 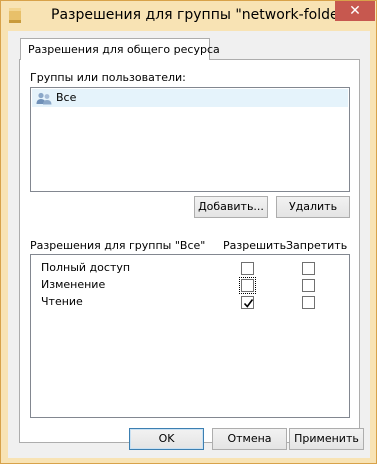 I want to click on allow-column-header: Разрешить, so click(x=255, y=245).